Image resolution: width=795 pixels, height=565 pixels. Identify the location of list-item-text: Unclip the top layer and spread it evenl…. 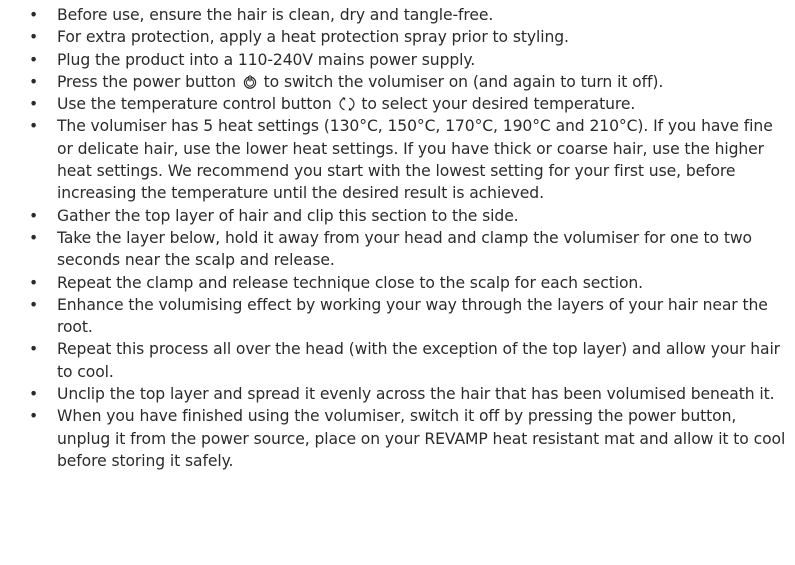
(416, 394).